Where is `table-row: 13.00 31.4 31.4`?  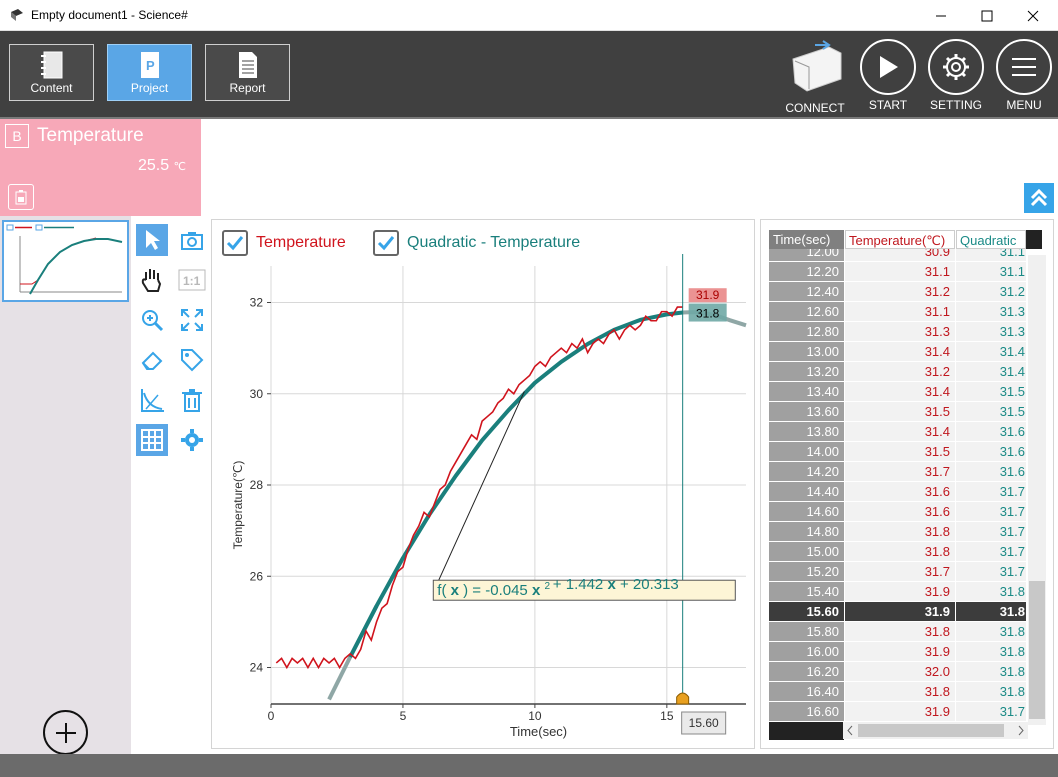 table-row: 13.00 31.4 31.4 is located at coordinates (901, 352).